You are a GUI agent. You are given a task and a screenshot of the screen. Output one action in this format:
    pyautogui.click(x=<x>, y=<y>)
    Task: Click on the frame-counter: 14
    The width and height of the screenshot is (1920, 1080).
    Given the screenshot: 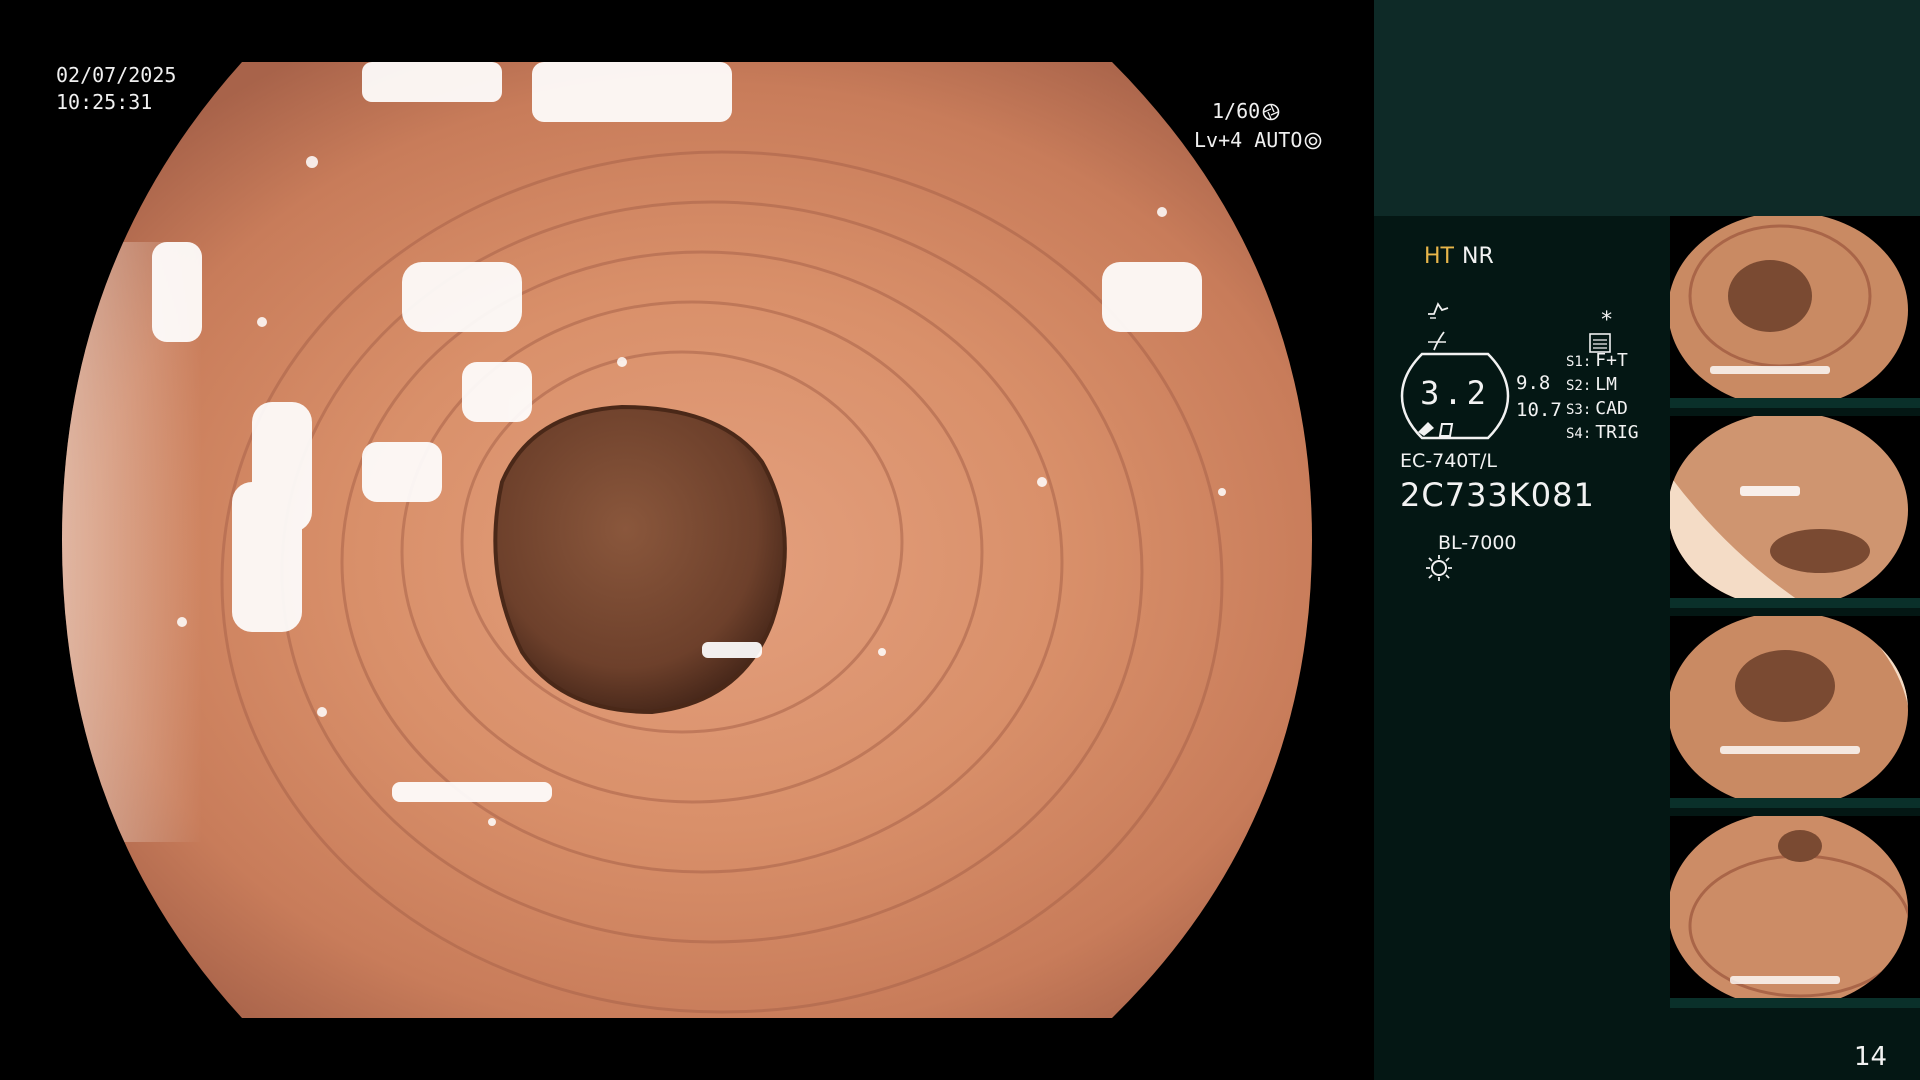 What is the action you would take?
    pyautogui.click(x=1871, y=1057)
    